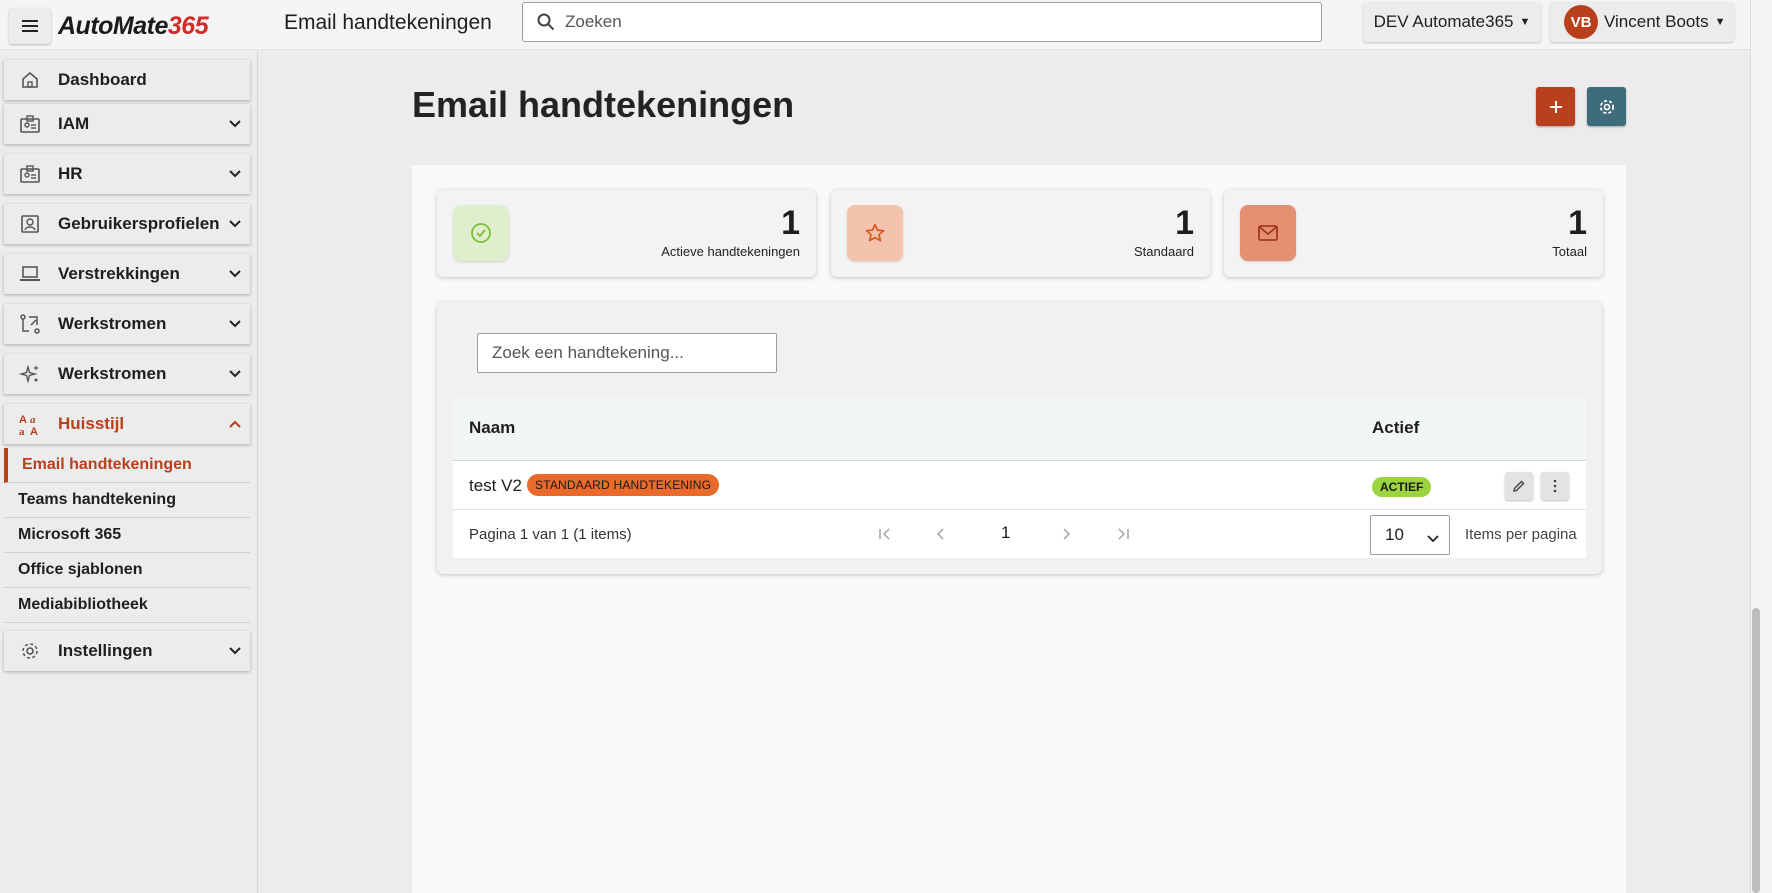 The height and width of the screenshot is (893, 1772). What do you see at coordinates (1521, 534) in the screenshot?
I see `items-per-page-label: Items per pagina` at bounding box center [1521, 534].